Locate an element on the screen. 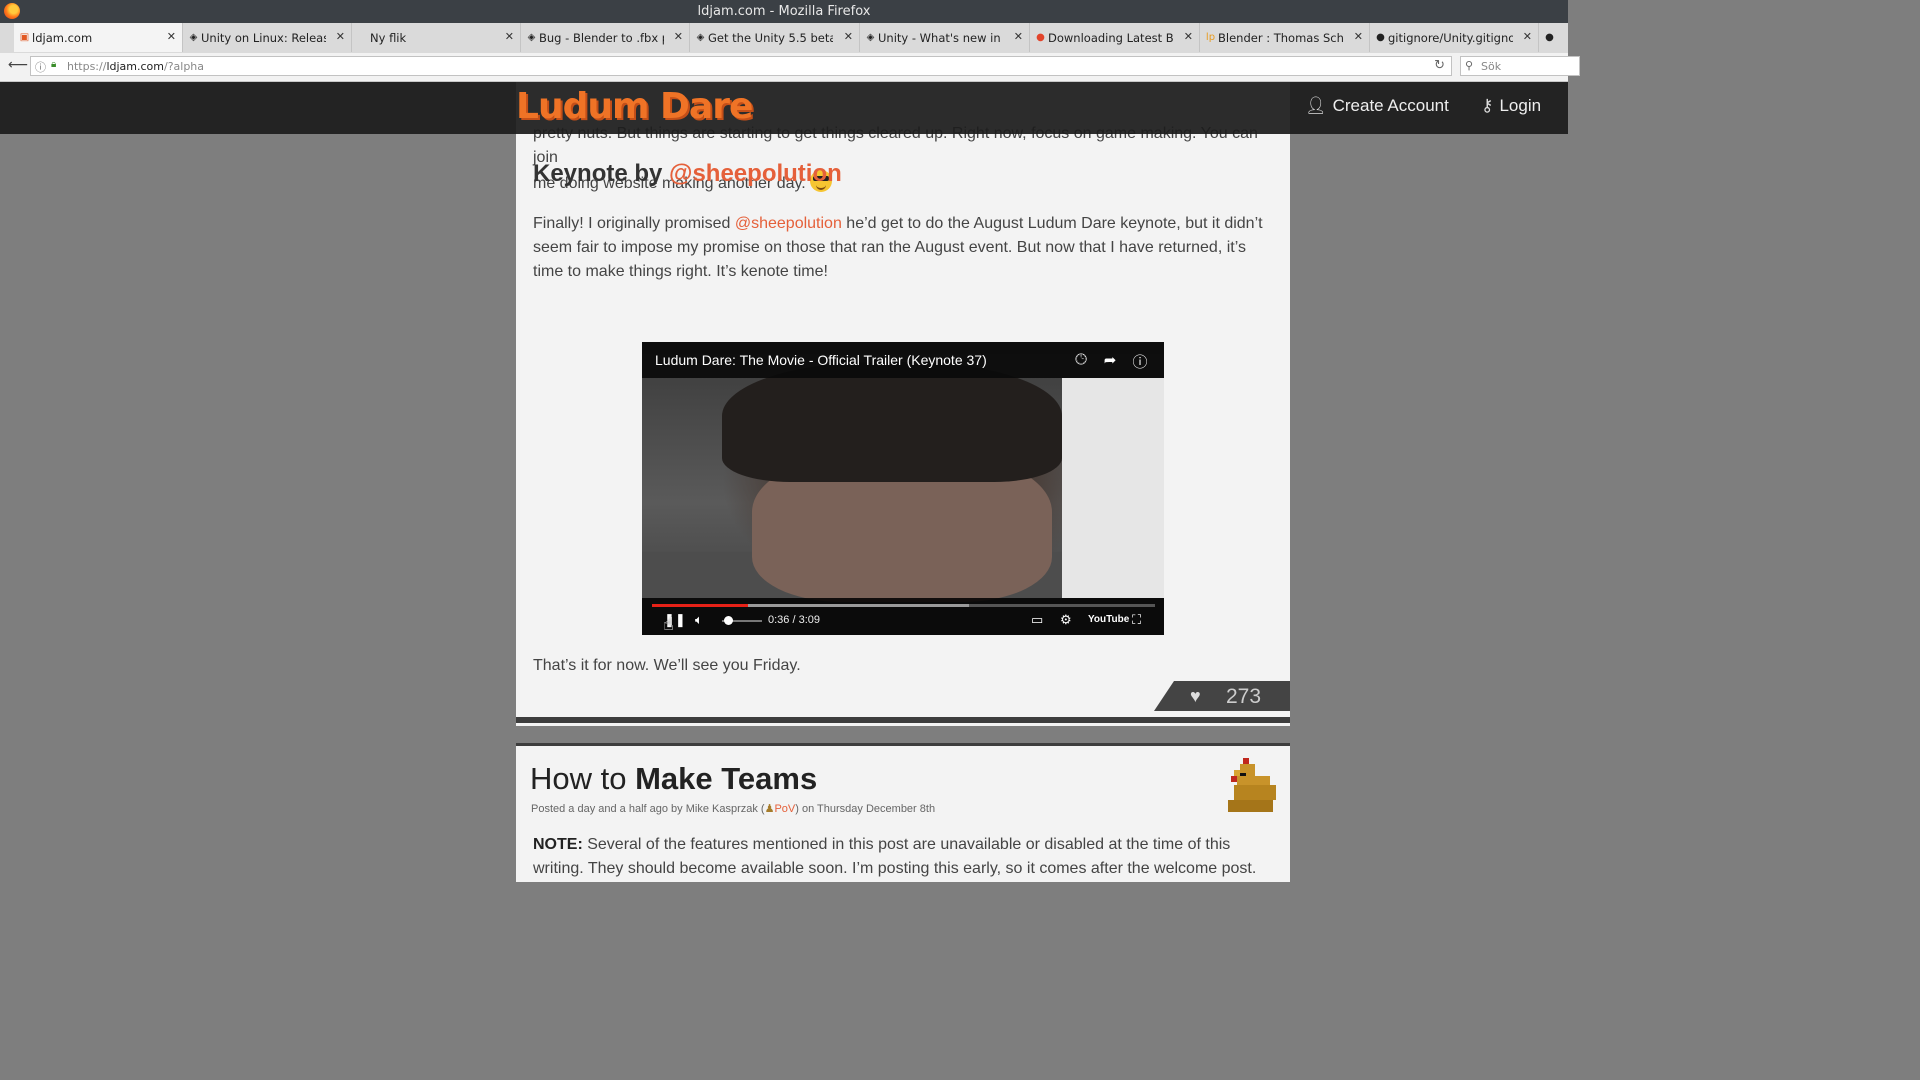 The width and height of the screenshot is (1920, 1080). key-icon: ⚷ is located at coordinates (1487, 105).